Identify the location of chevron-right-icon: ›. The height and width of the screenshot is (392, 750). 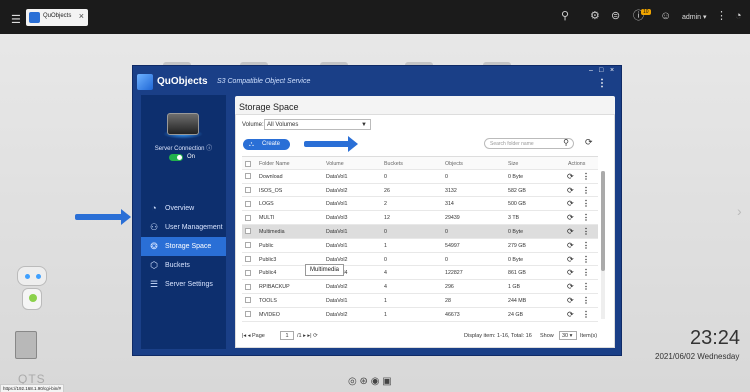
(739, 211).